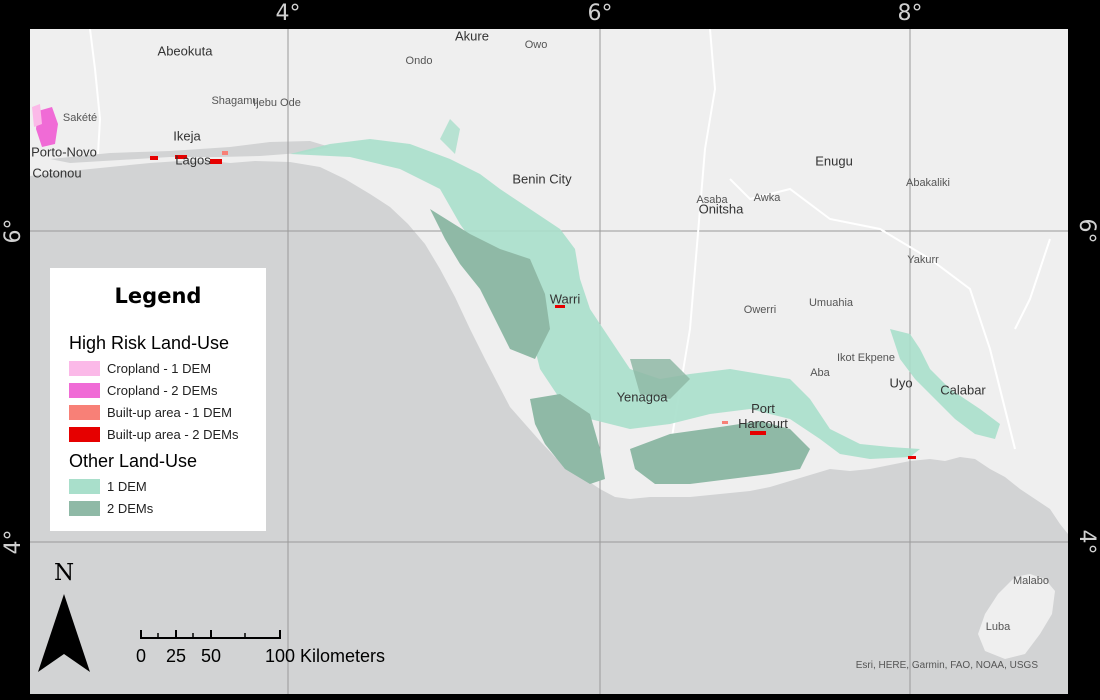 The width and height of the screenshot is (1100, 700). What do you see at coordinates (235, 101) in the screenshot?
I see `city-label: Shagamu` at bounding box center [235, 101].